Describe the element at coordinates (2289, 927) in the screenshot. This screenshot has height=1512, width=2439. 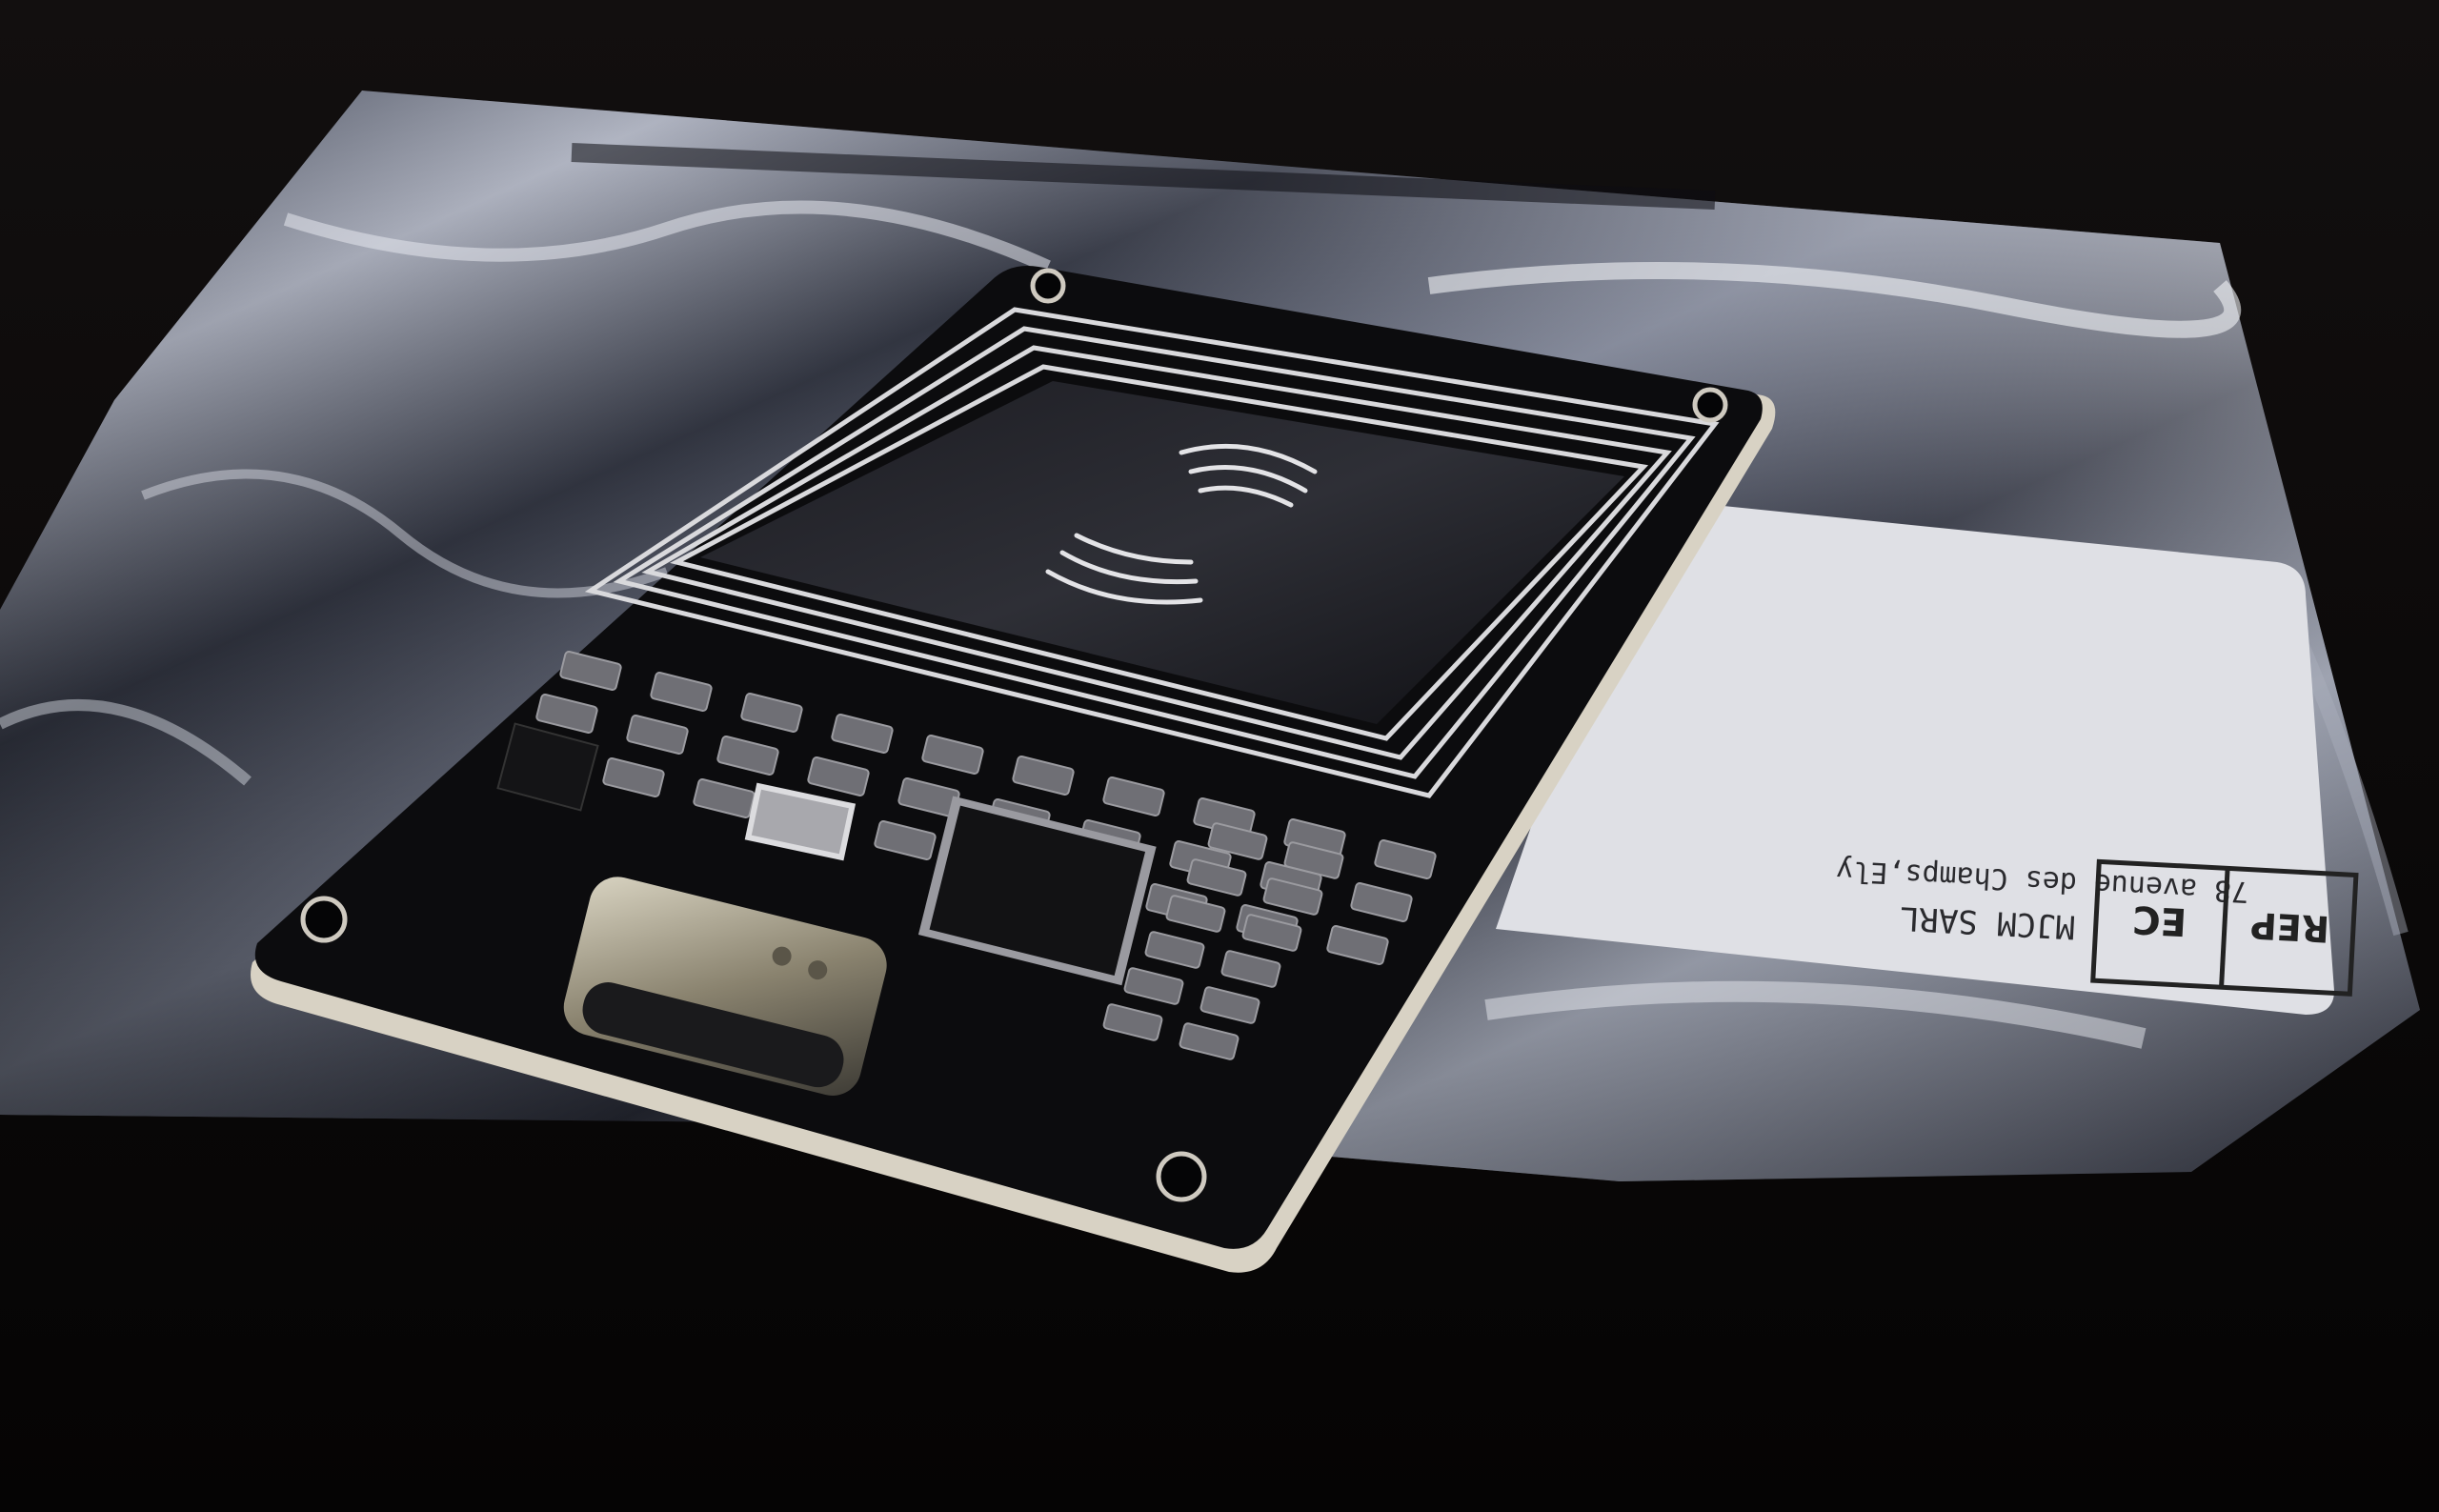
I see `rep-text: REP` at that location.